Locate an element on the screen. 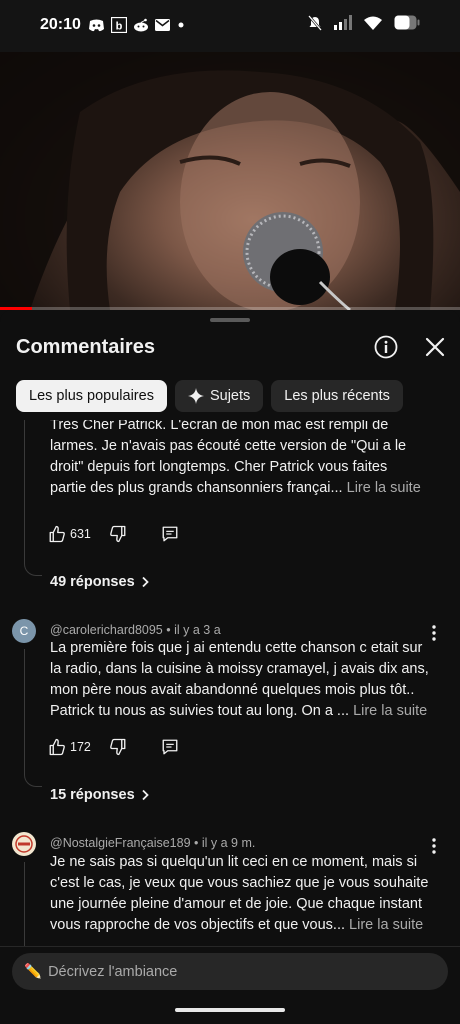  comment-meta: @NostalgieFrançaise189 • il y a 9 m. is located at coordinates (153, 843).